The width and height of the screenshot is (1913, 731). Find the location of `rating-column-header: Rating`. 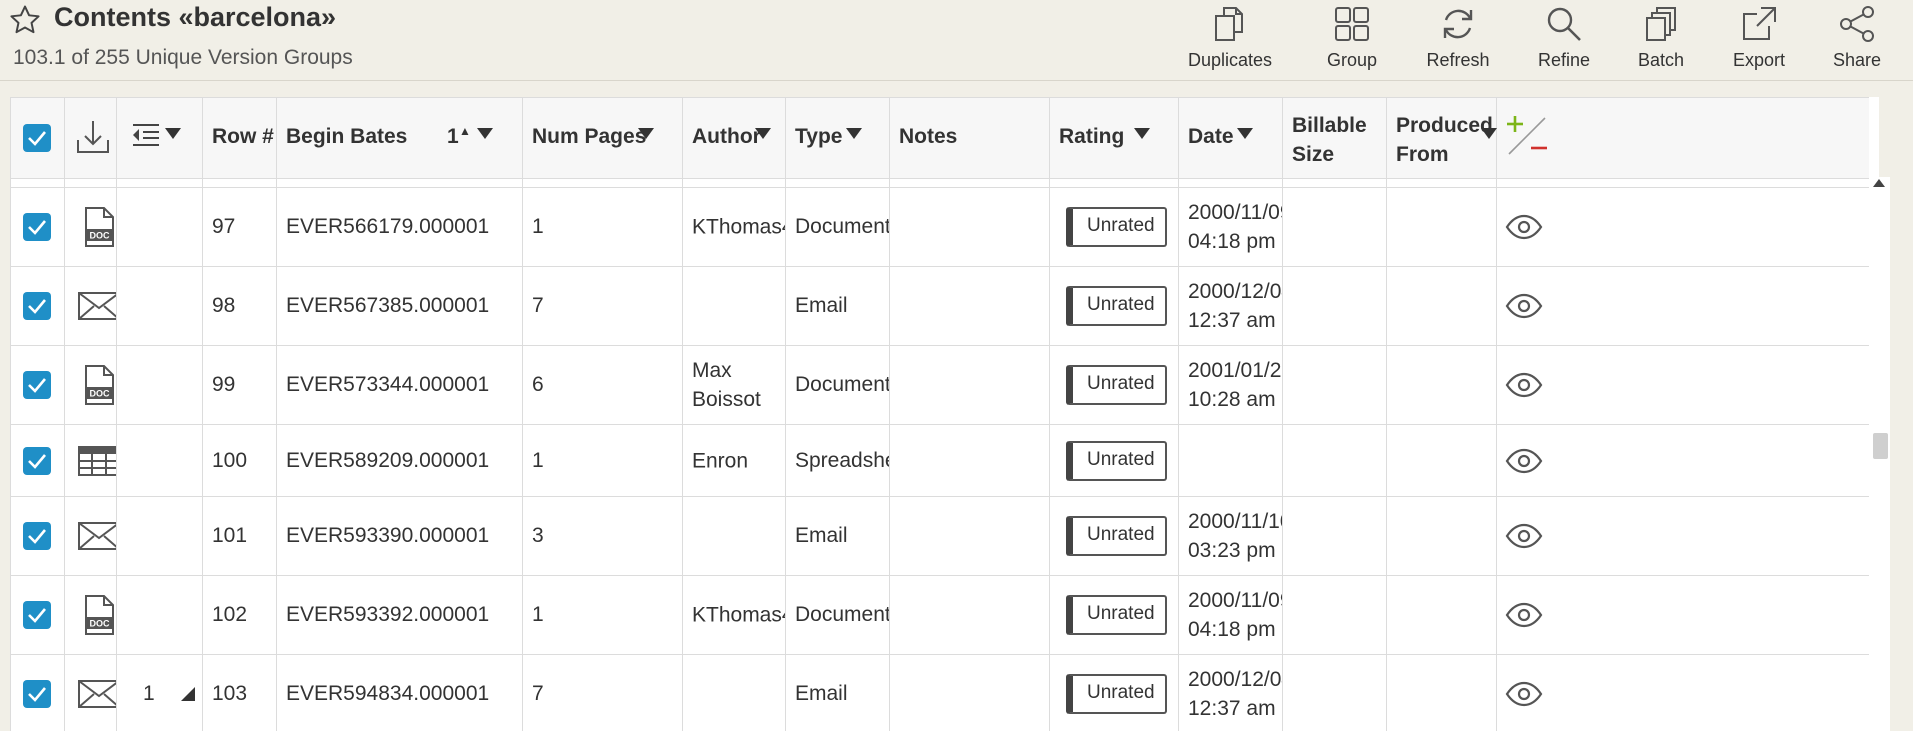

rating-column-header: Rating is located at coordinates (1114, 138).